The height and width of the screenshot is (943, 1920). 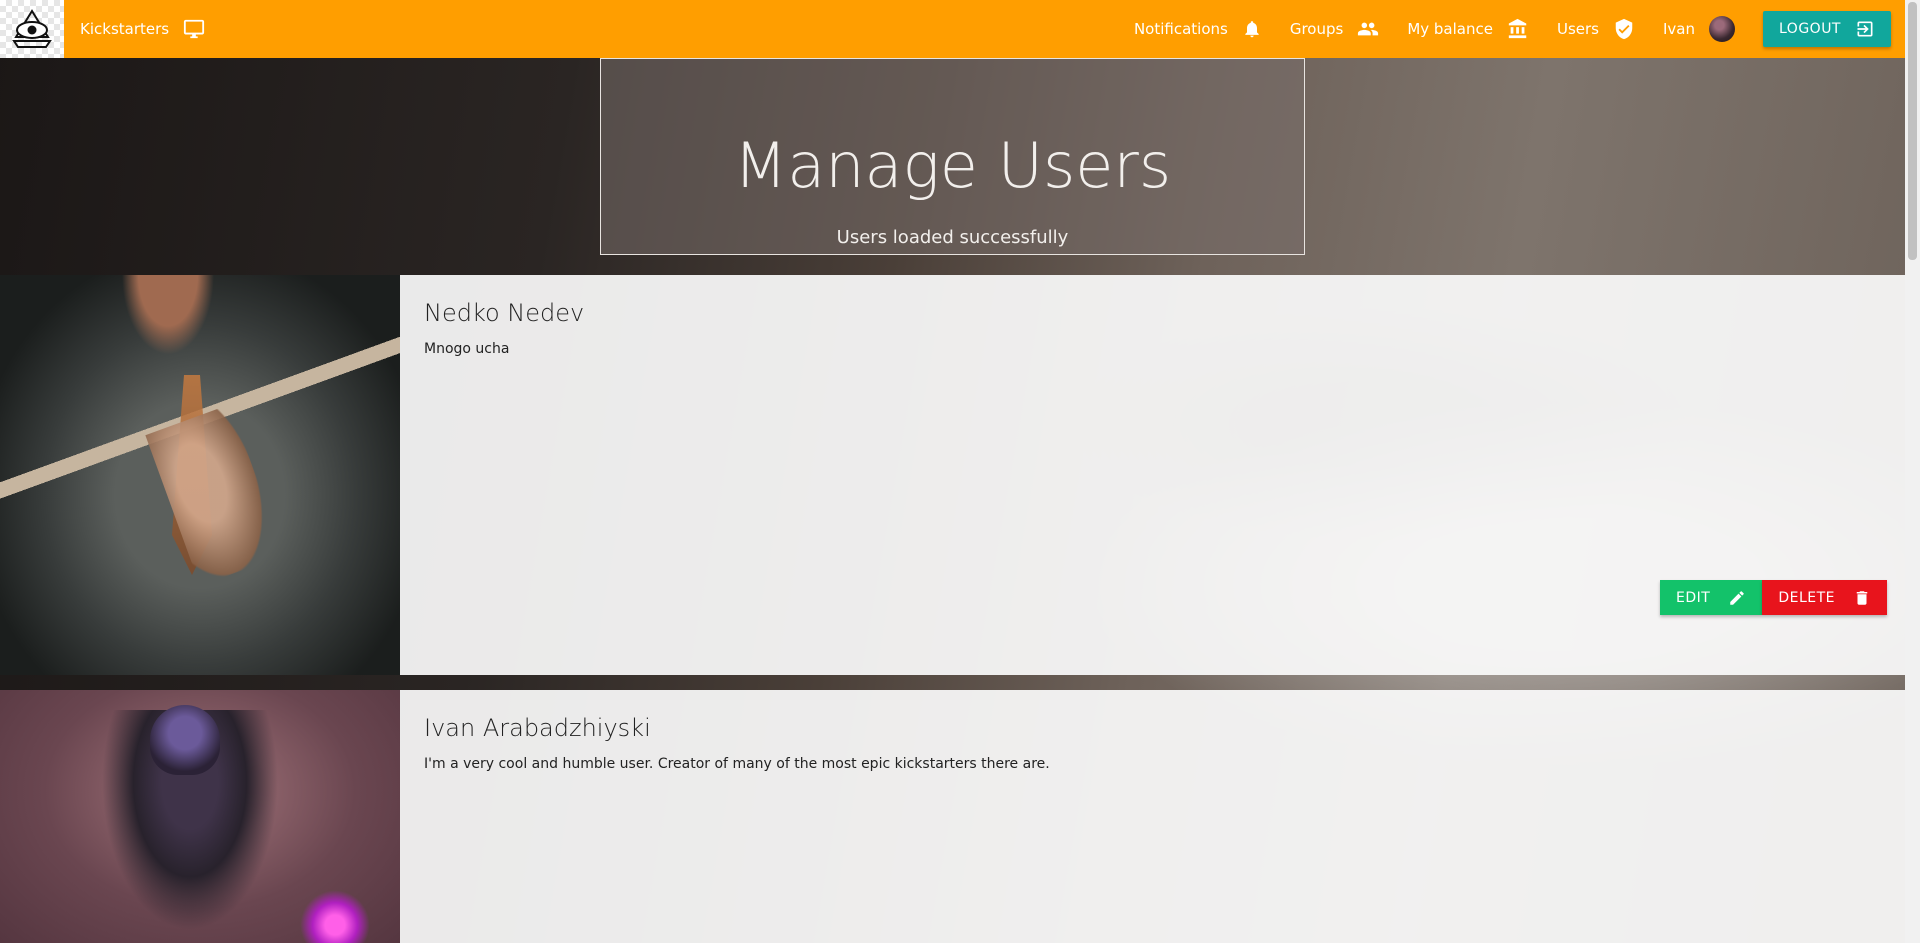 I want to click on logout-button: LOGOUT, so click(x=1827, y=29).